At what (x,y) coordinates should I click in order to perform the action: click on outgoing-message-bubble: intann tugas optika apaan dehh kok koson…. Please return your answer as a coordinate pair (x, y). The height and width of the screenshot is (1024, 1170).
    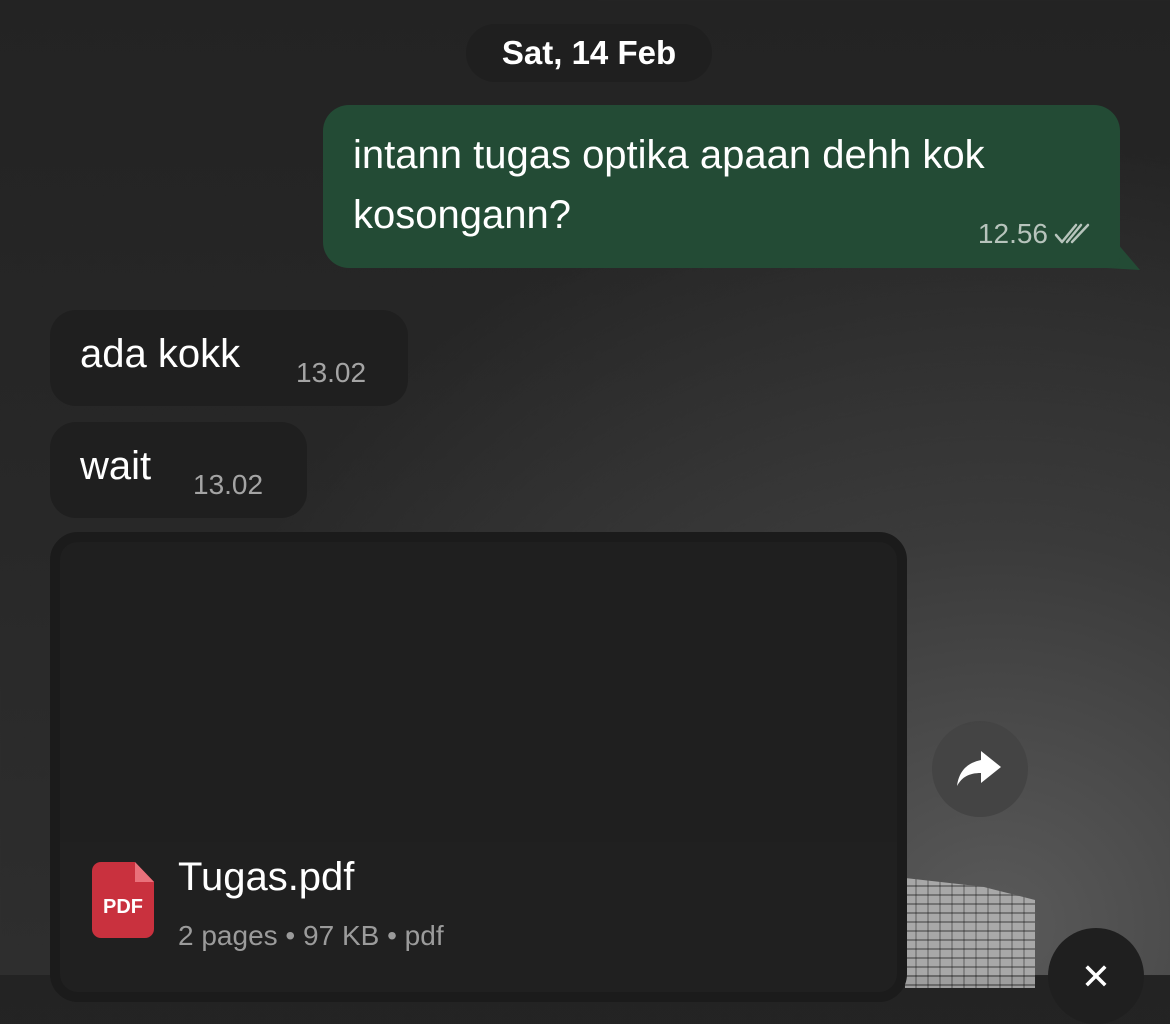
    Looking at the image, I should click on (721, 186).